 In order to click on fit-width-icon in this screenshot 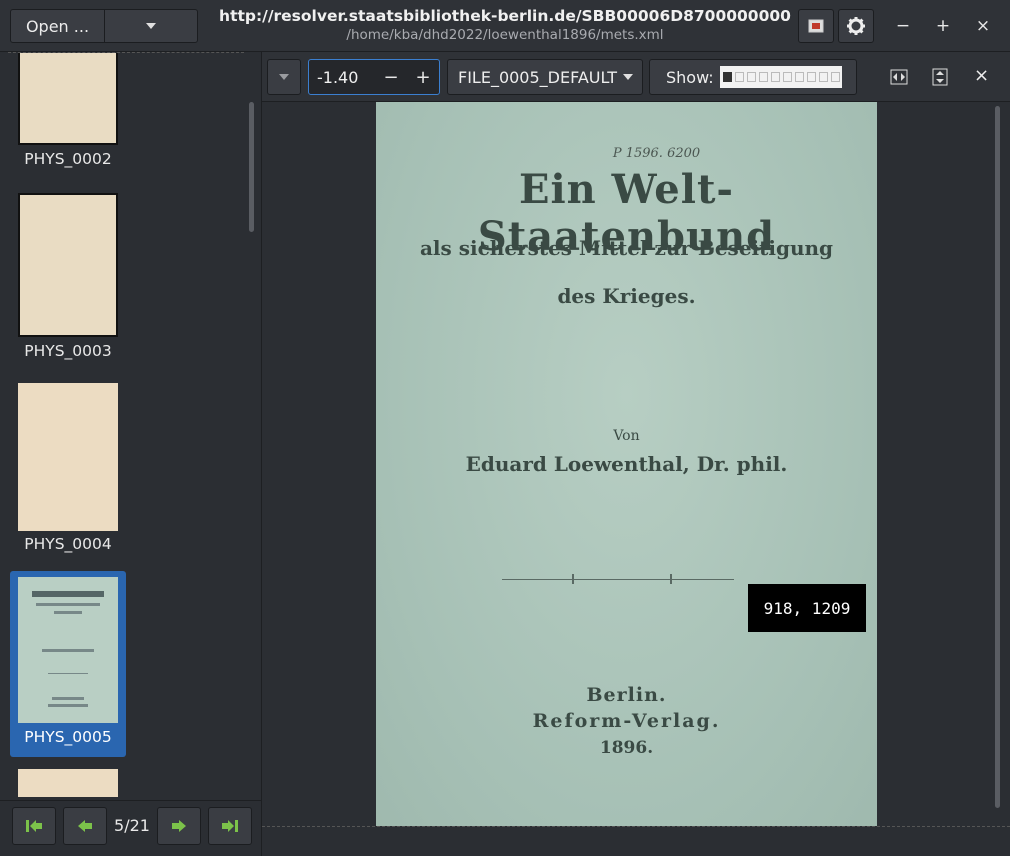, I will do `click(899, 77)`.